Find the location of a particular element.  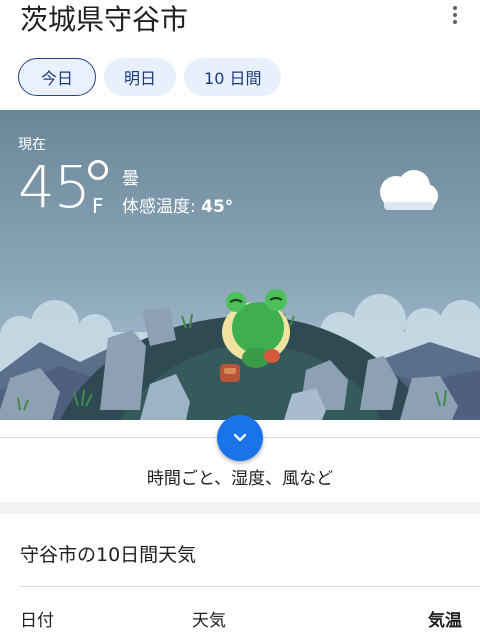

current-temperature: 45 is located at coordinates (54, 187).